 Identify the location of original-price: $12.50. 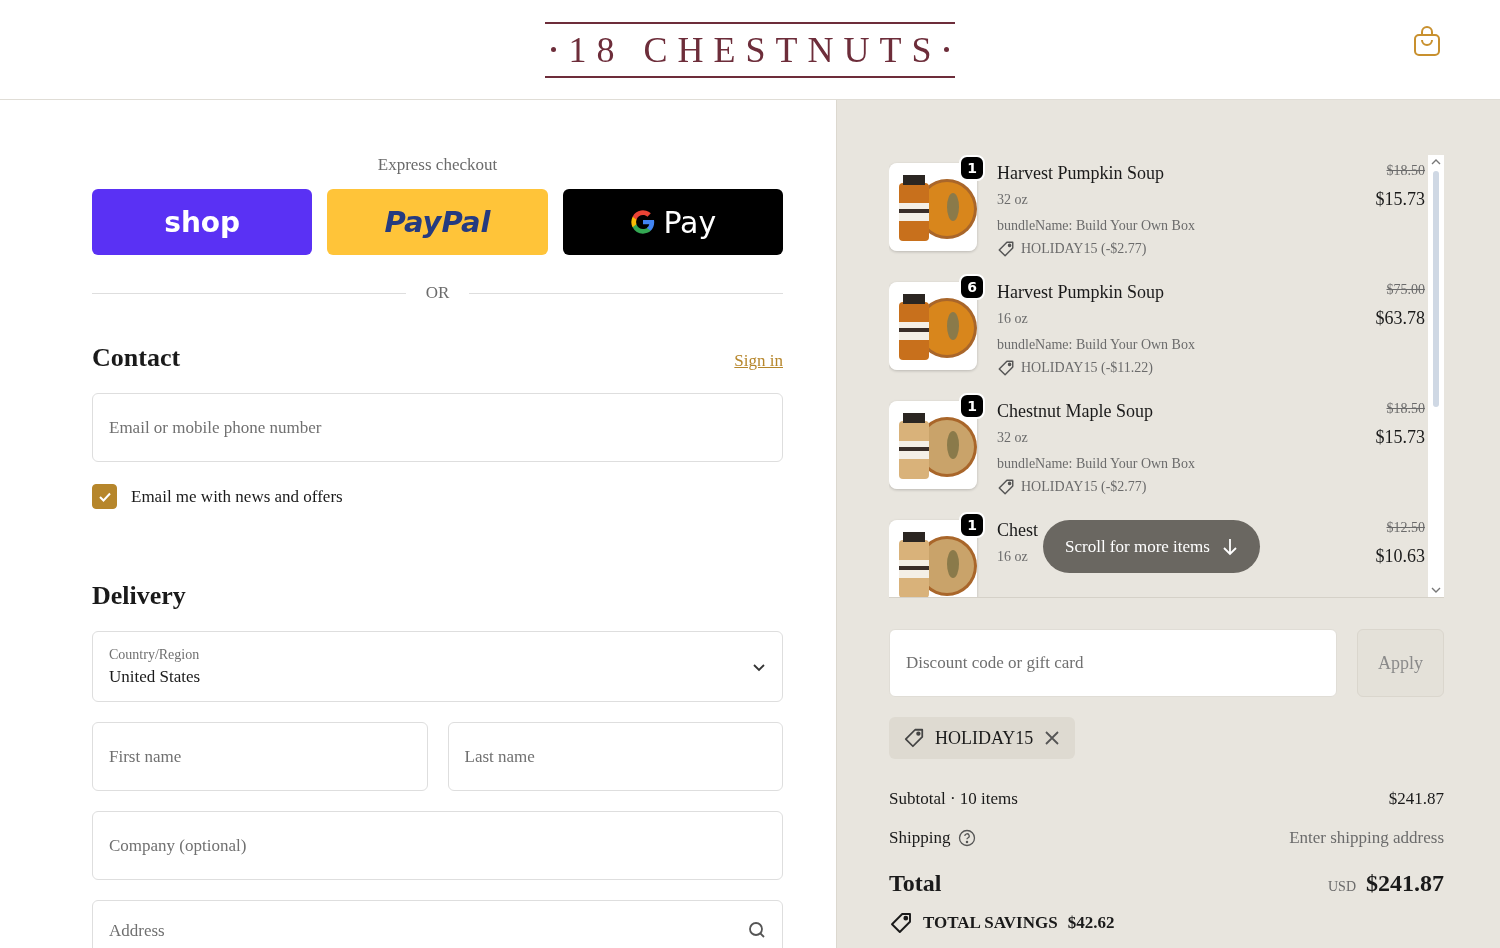
(1405, 528).